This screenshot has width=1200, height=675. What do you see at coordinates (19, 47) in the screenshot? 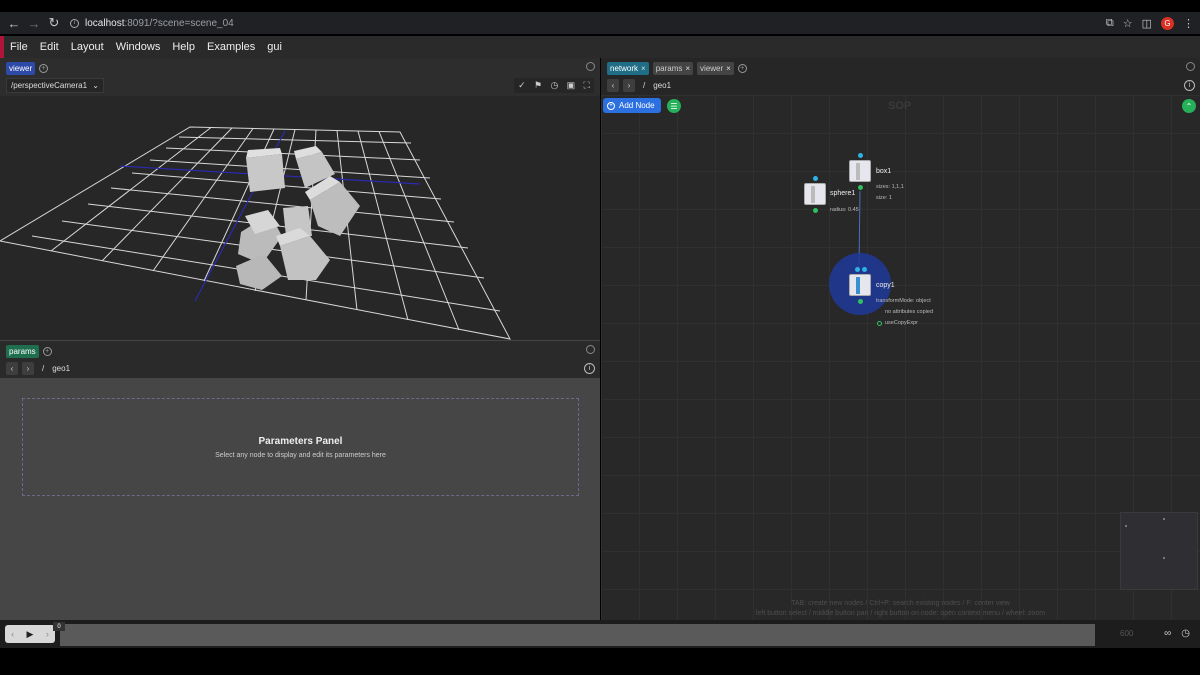
I see `menu-file: File` at bounding box center [19, 47].